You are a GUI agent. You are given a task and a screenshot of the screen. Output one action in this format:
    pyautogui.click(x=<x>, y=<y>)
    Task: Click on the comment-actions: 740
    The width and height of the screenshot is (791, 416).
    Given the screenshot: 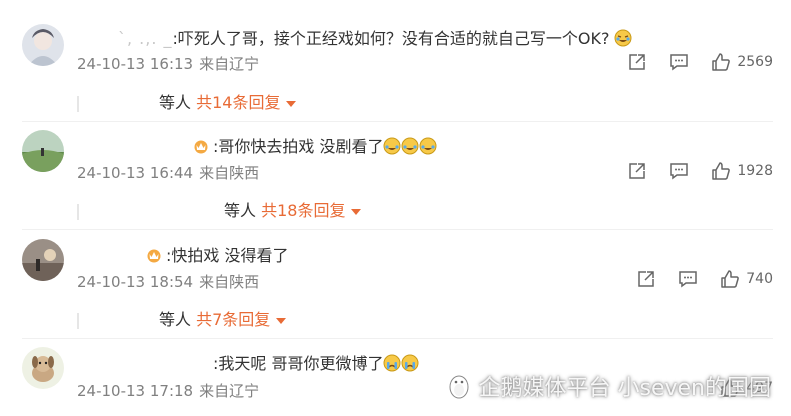 What is the action you would take?
    pyautogui.click(x=704, y=279)
    